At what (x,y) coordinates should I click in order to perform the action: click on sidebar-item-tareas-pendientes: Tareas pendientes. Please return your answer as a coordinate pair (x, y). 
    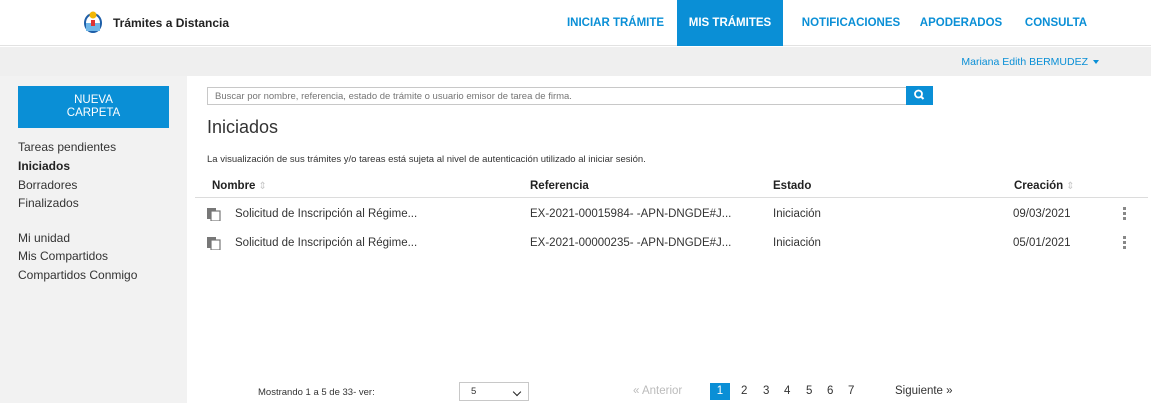
    Looking at the image, I should click on (67, 147).